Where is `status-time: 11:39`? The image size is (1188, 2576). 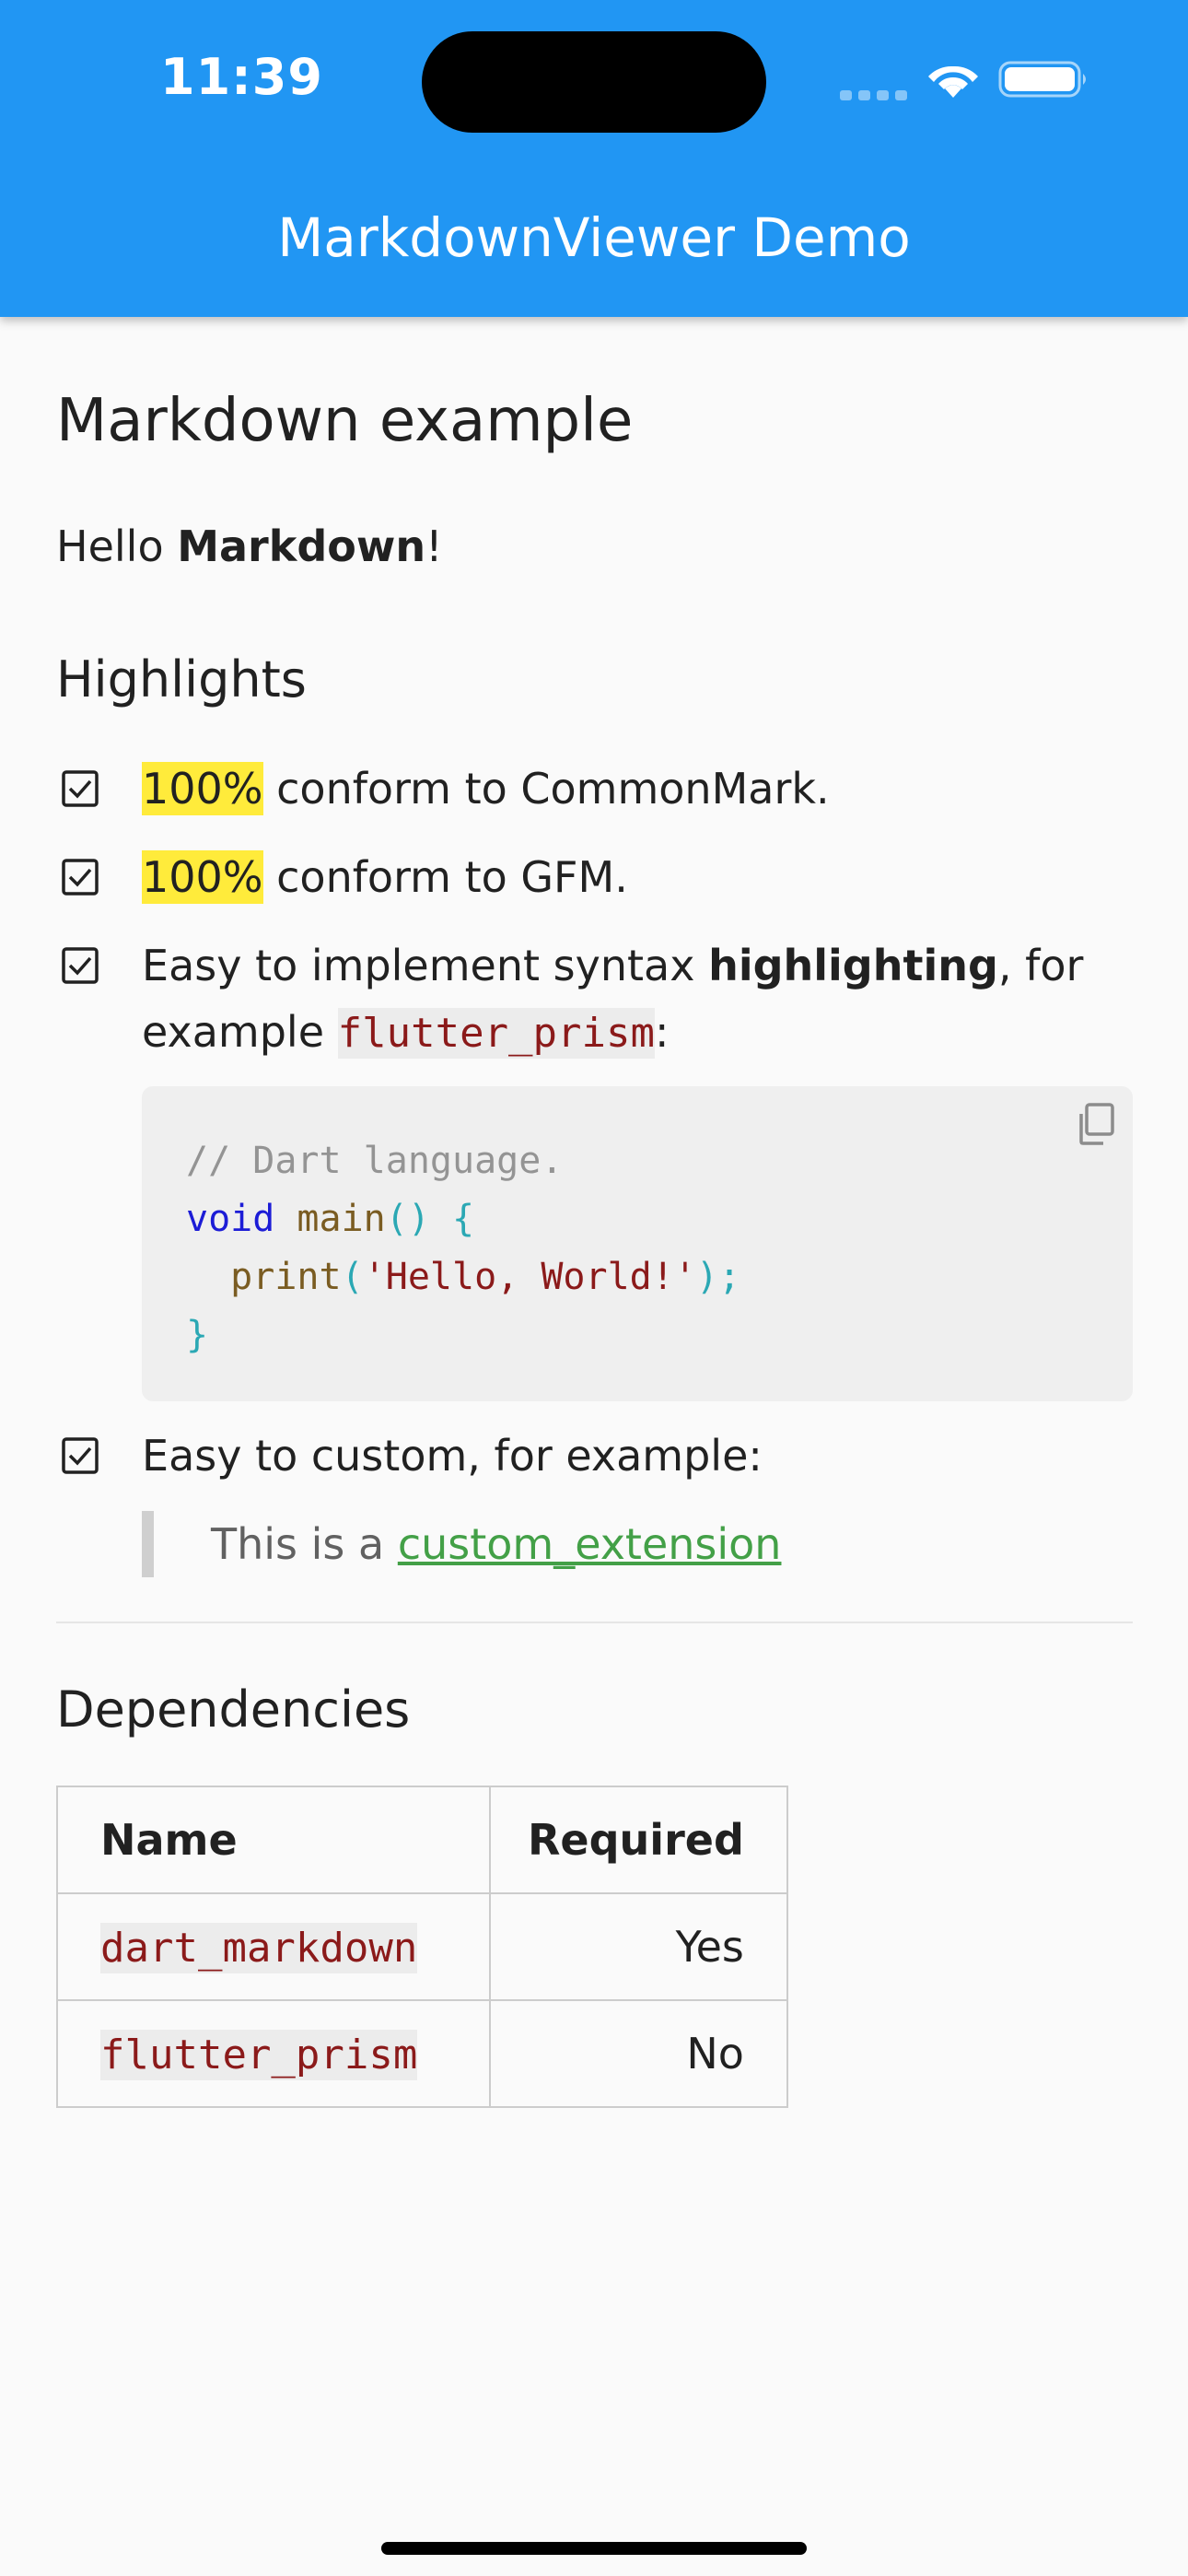
status-time: 11:39 is located at coordinates (242, 77).